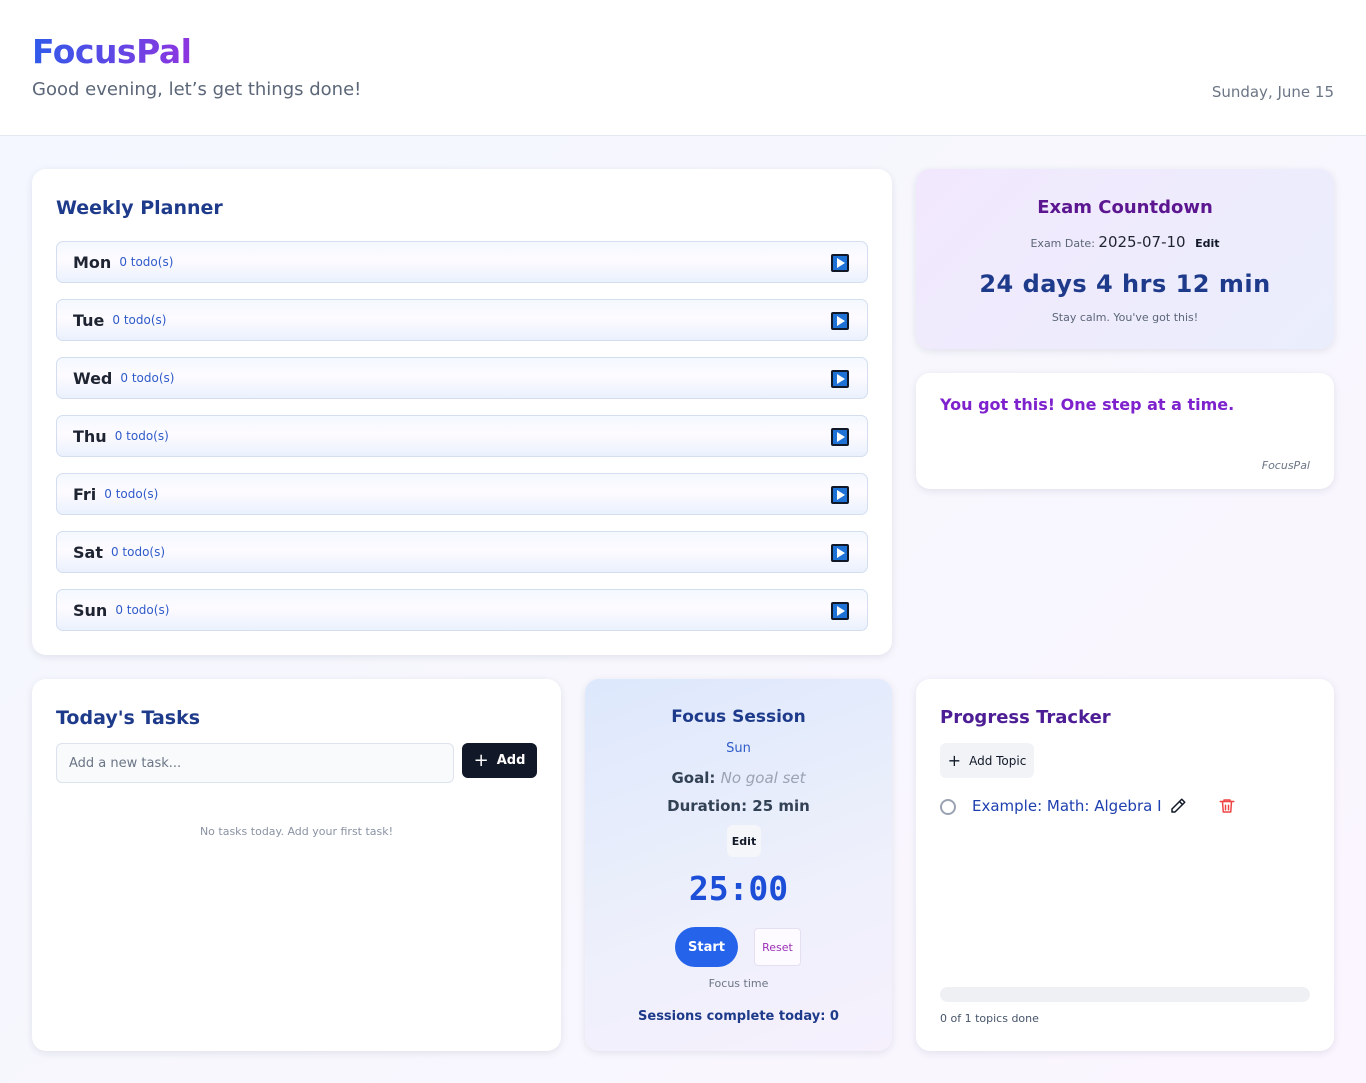 This screenshot has width=1366, height=1083. What do you see at coordinates (462, 262) in the screenshot?
I see `day-row-mon: Mon 0 todo(s)` at bounding box center [462, 262].